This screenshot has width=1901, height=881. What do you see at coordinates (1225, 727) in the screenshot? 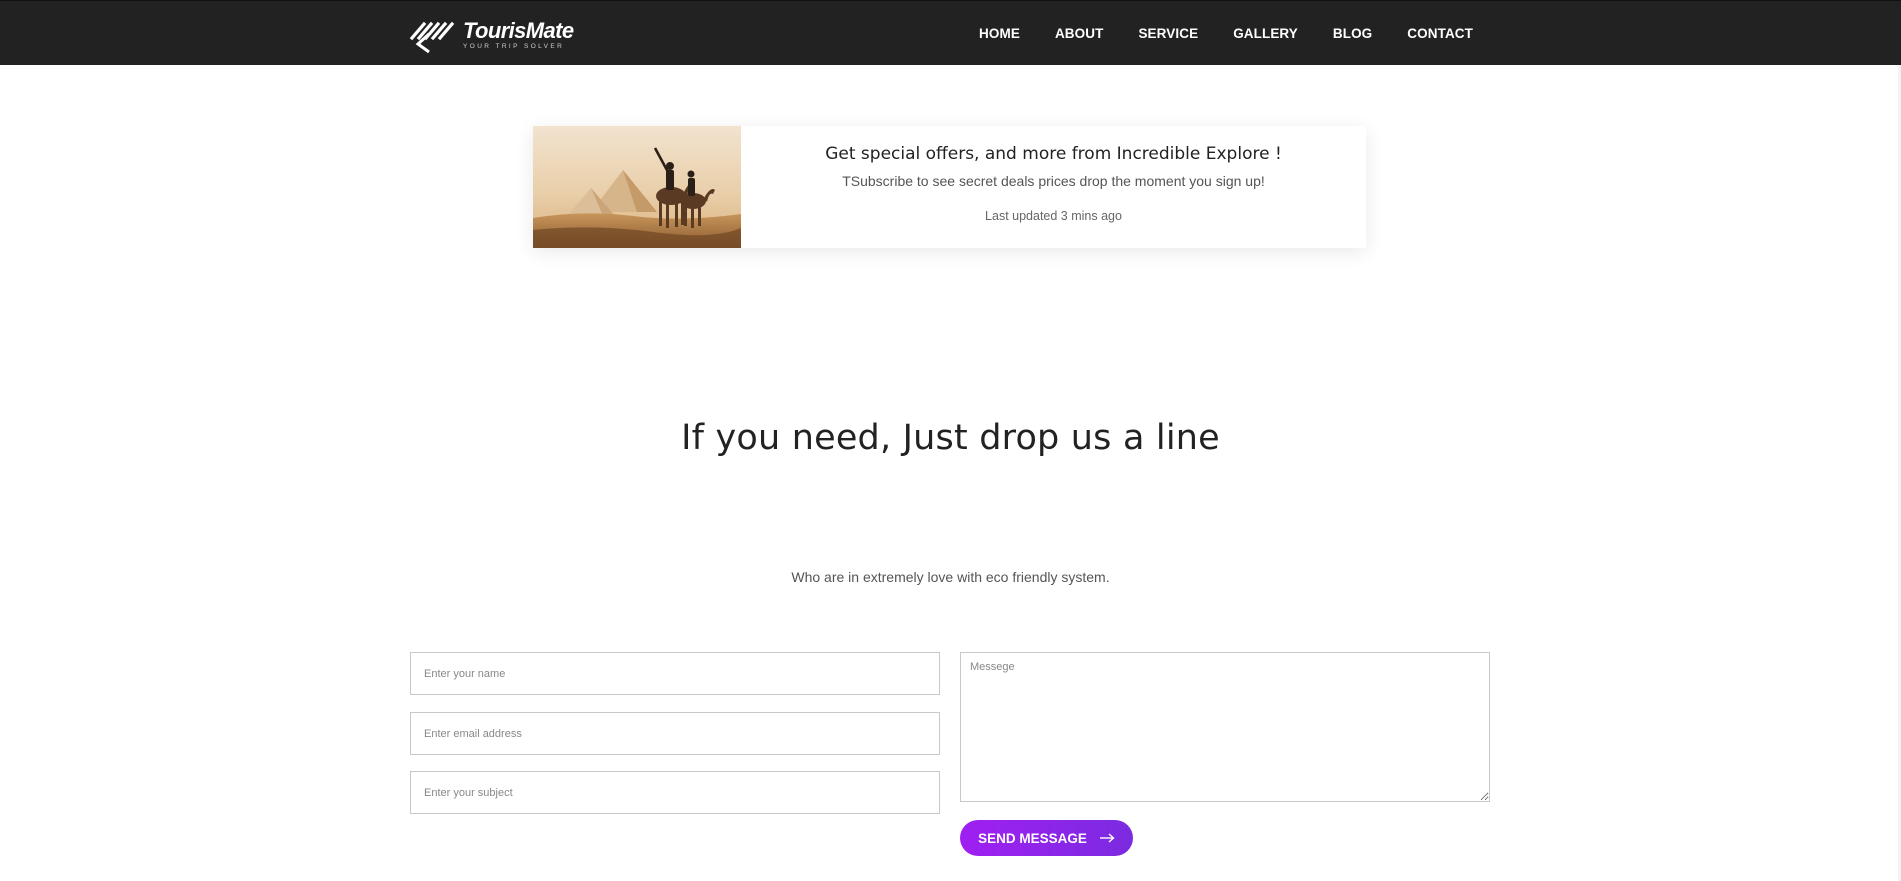
I see `message-field` at bounding box center [1225, 727].